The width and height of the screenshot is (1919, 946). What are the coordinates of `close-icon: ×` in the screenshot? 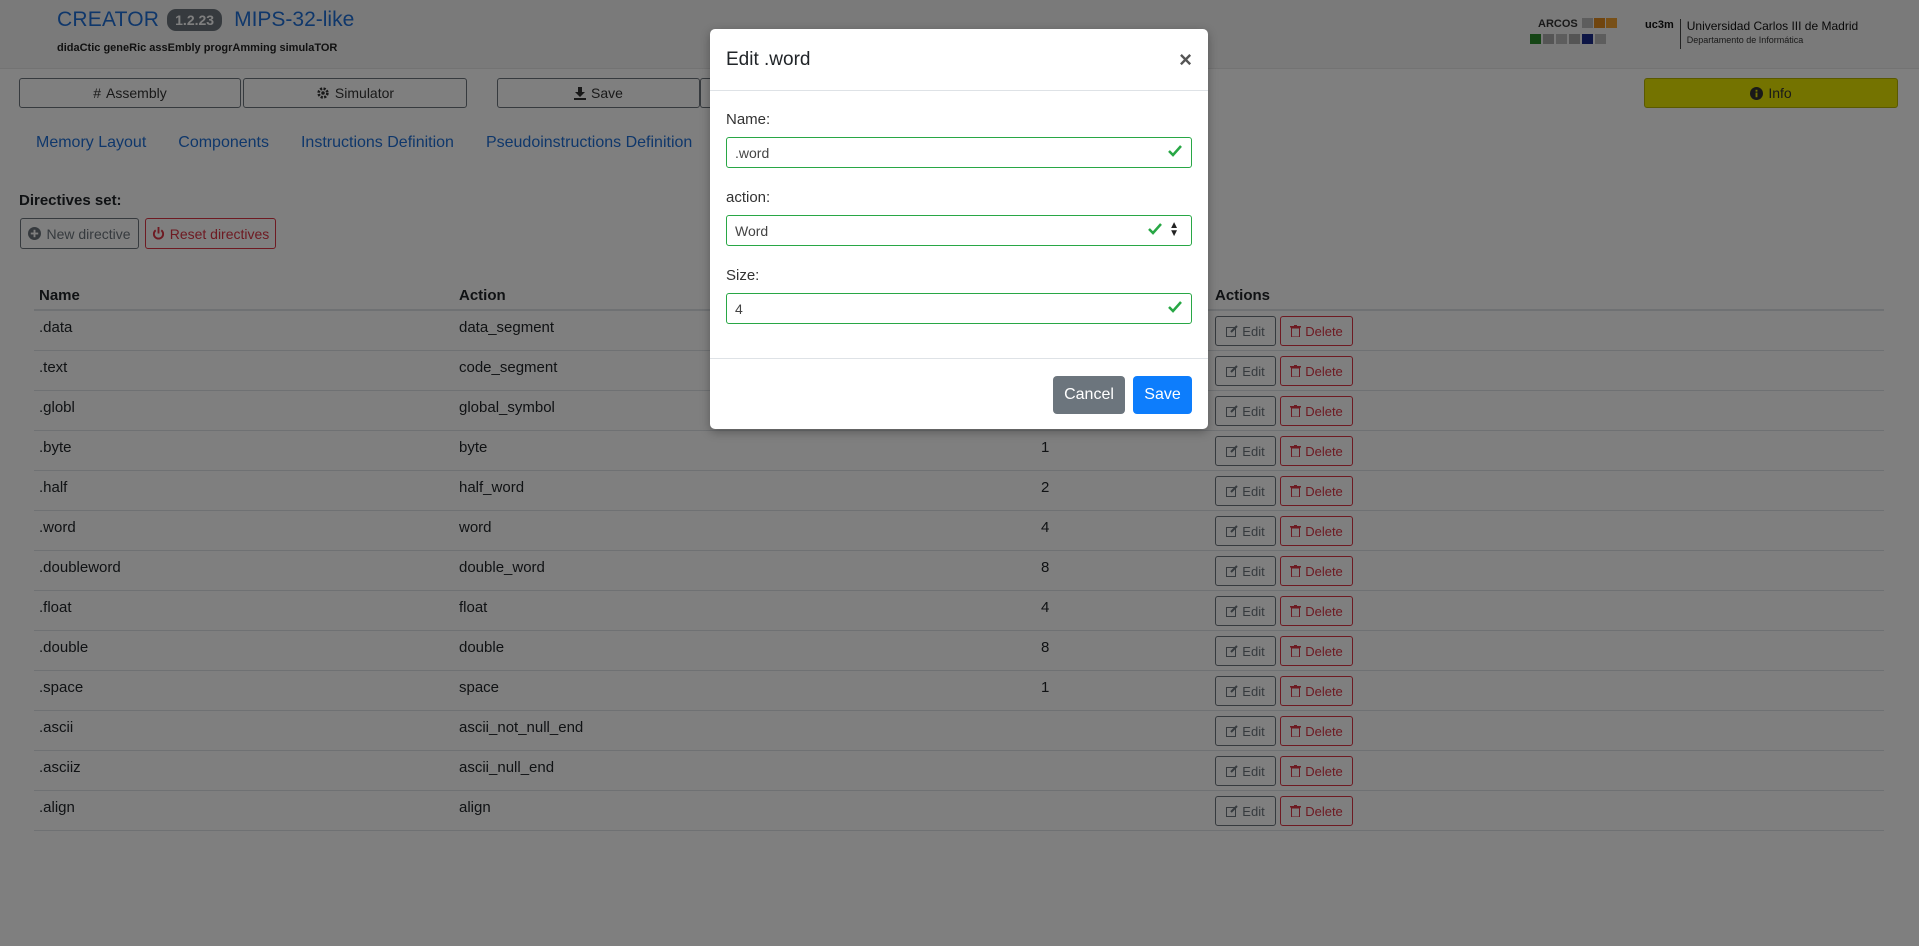 It's located at (1185, 60).